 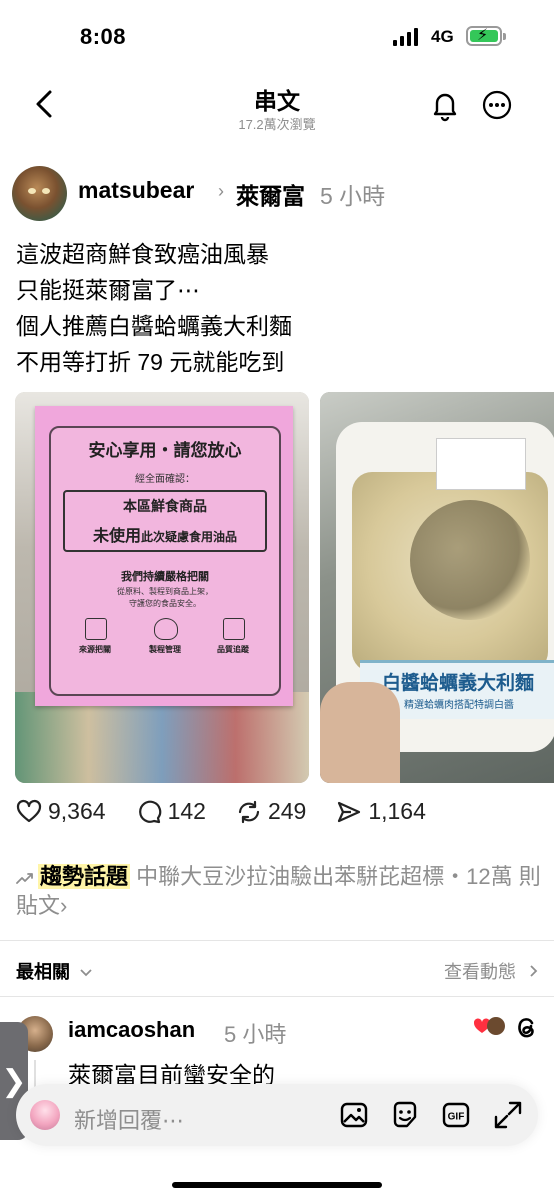 What do you see at coordinates (445, 105) in the screenshot?
I see `bell-icon` at bounding box center [445, 105].